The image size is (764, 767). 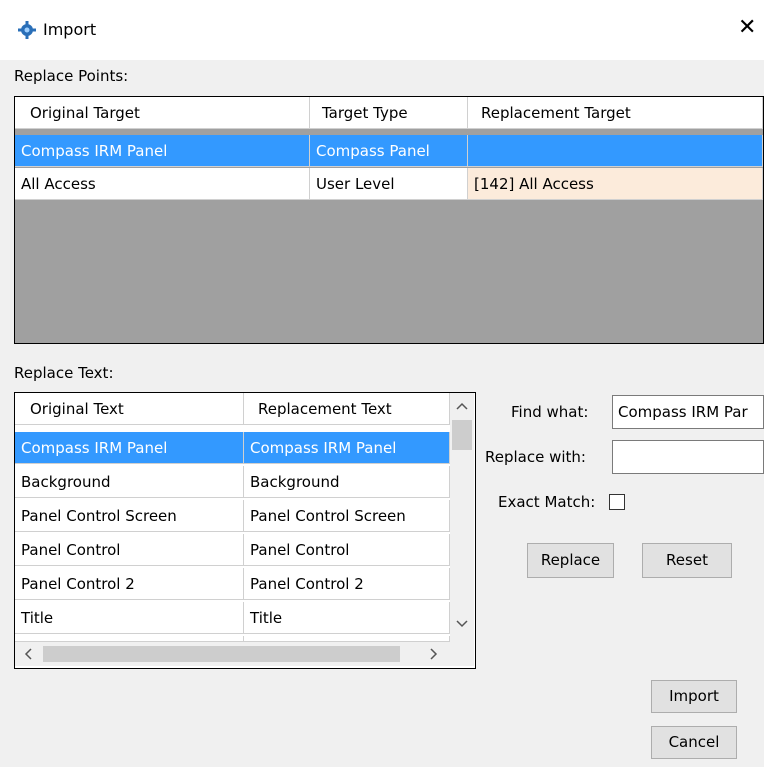 I want to click on exact-match-checkbox, so click(x=617, y=502).